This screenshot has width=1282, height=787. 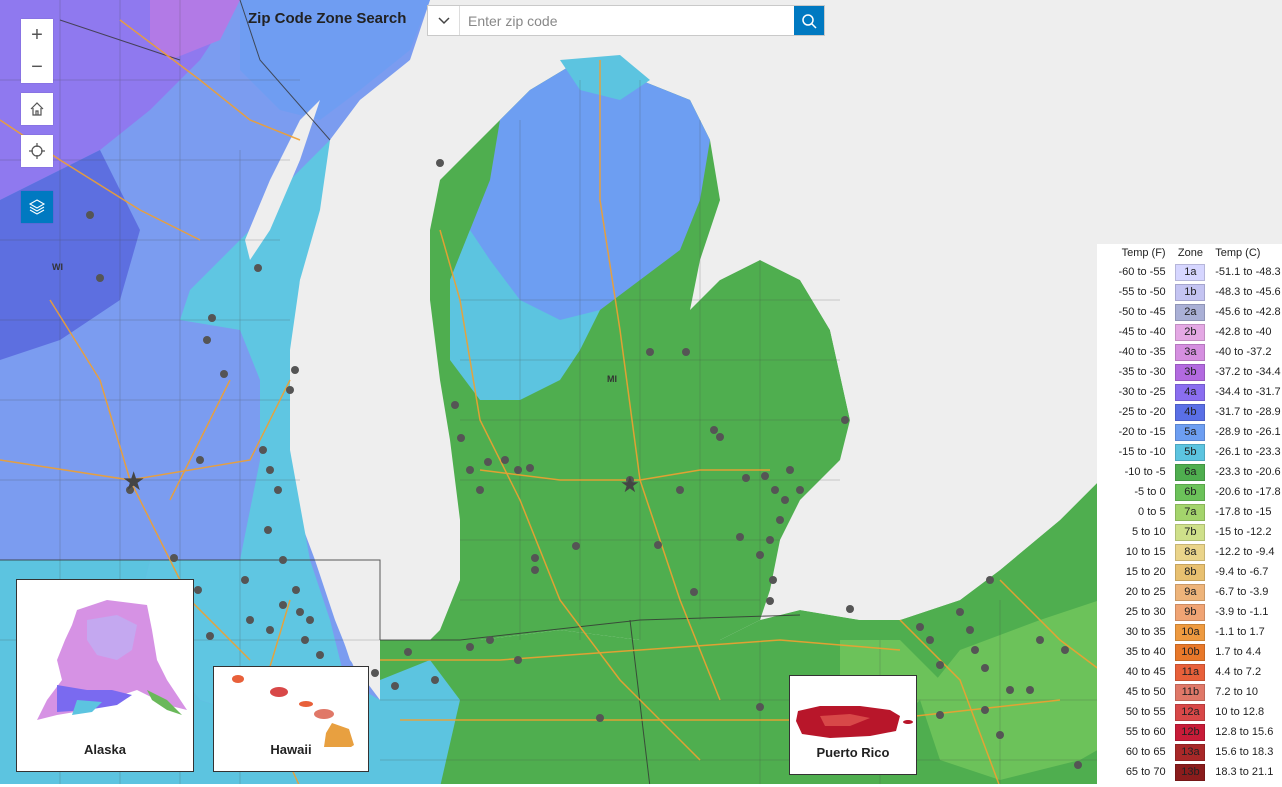 I want to click on zoom-controls: + −, so click(x=37, y=51).